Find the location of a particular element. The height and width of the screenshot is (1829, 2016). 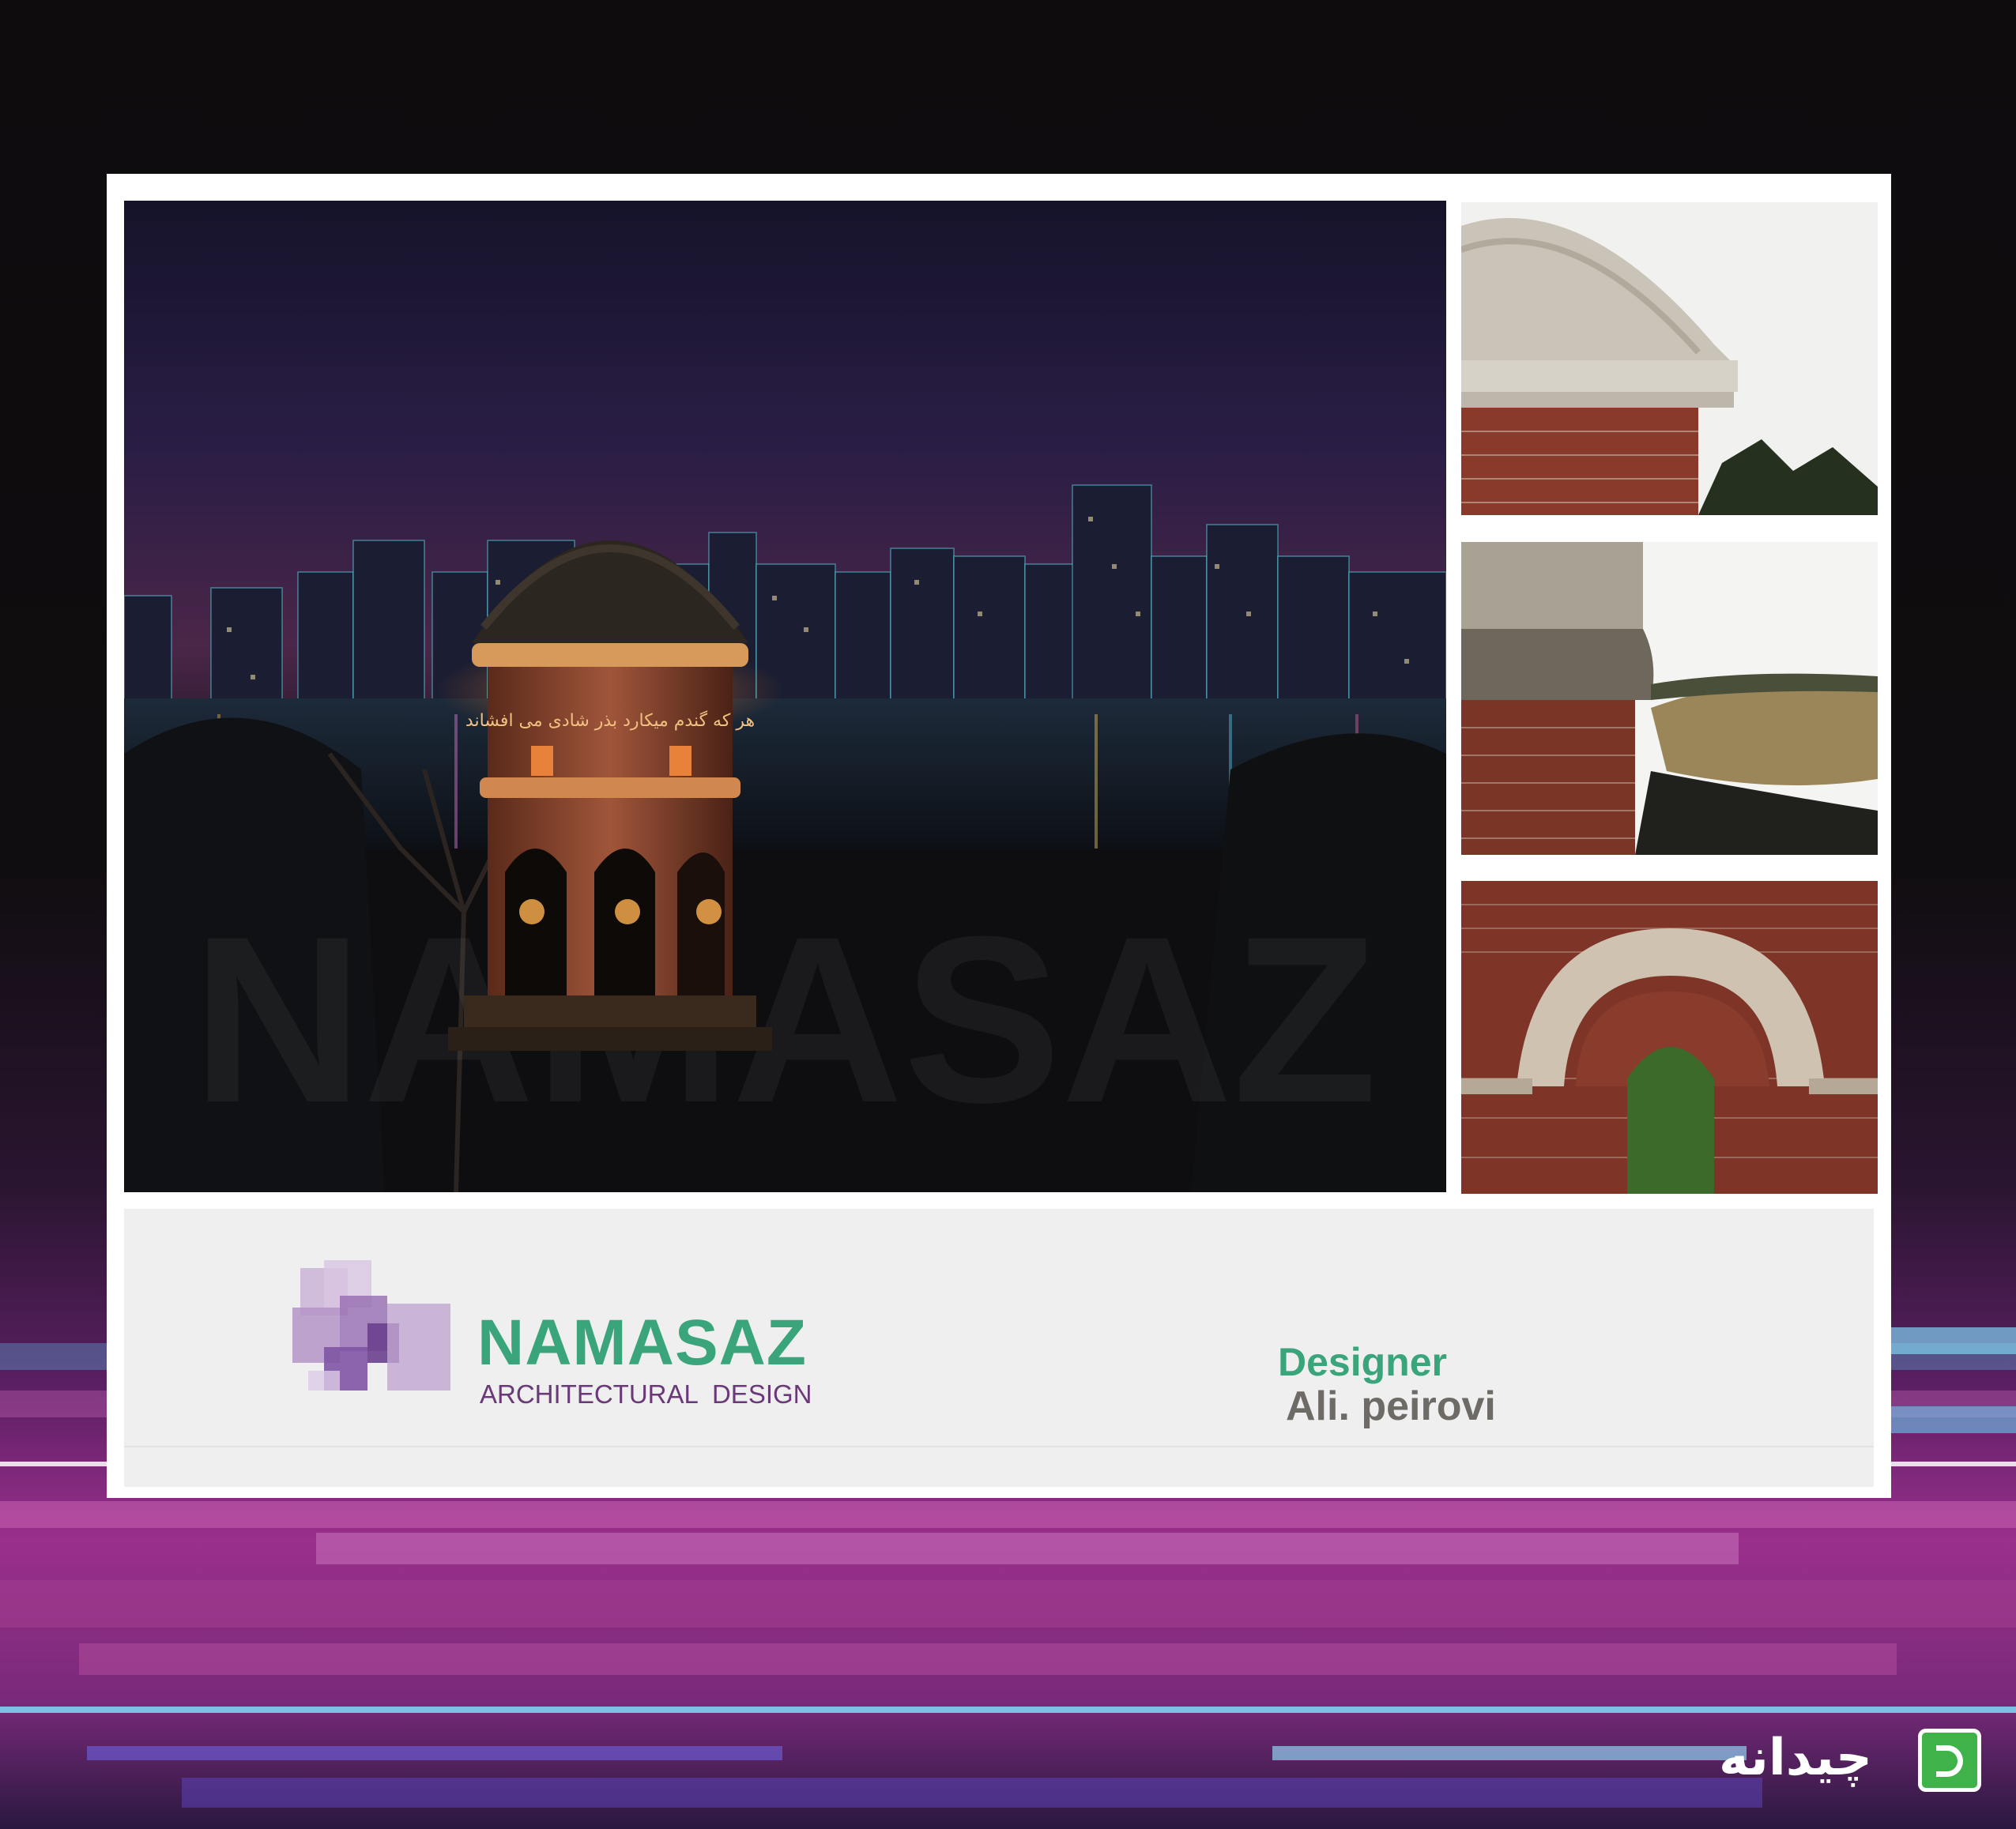

detail-cornice-image is located at coordinates (1669, 698).